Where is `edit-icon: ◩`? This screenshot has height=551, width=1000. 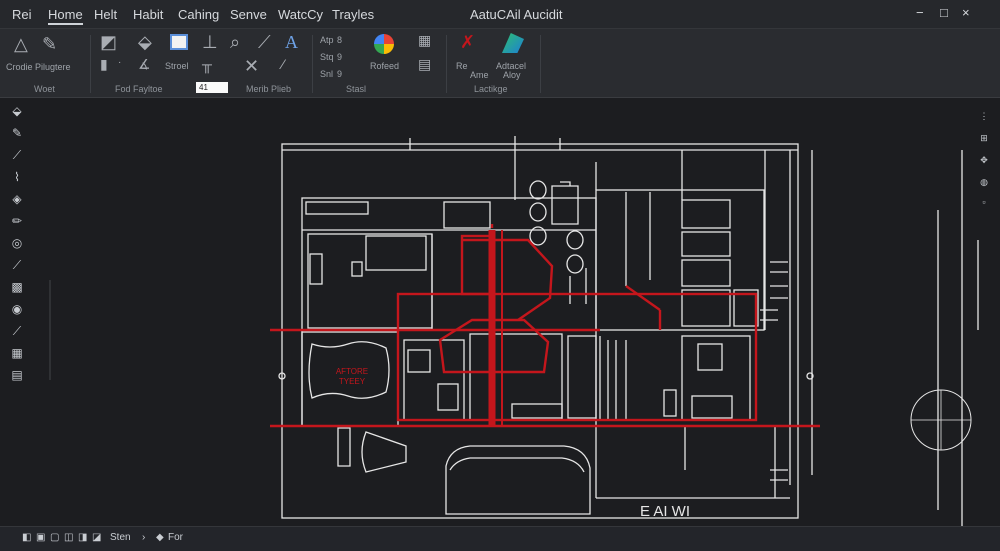 edit-icon: ◩ is located at coordinates (108, 42).